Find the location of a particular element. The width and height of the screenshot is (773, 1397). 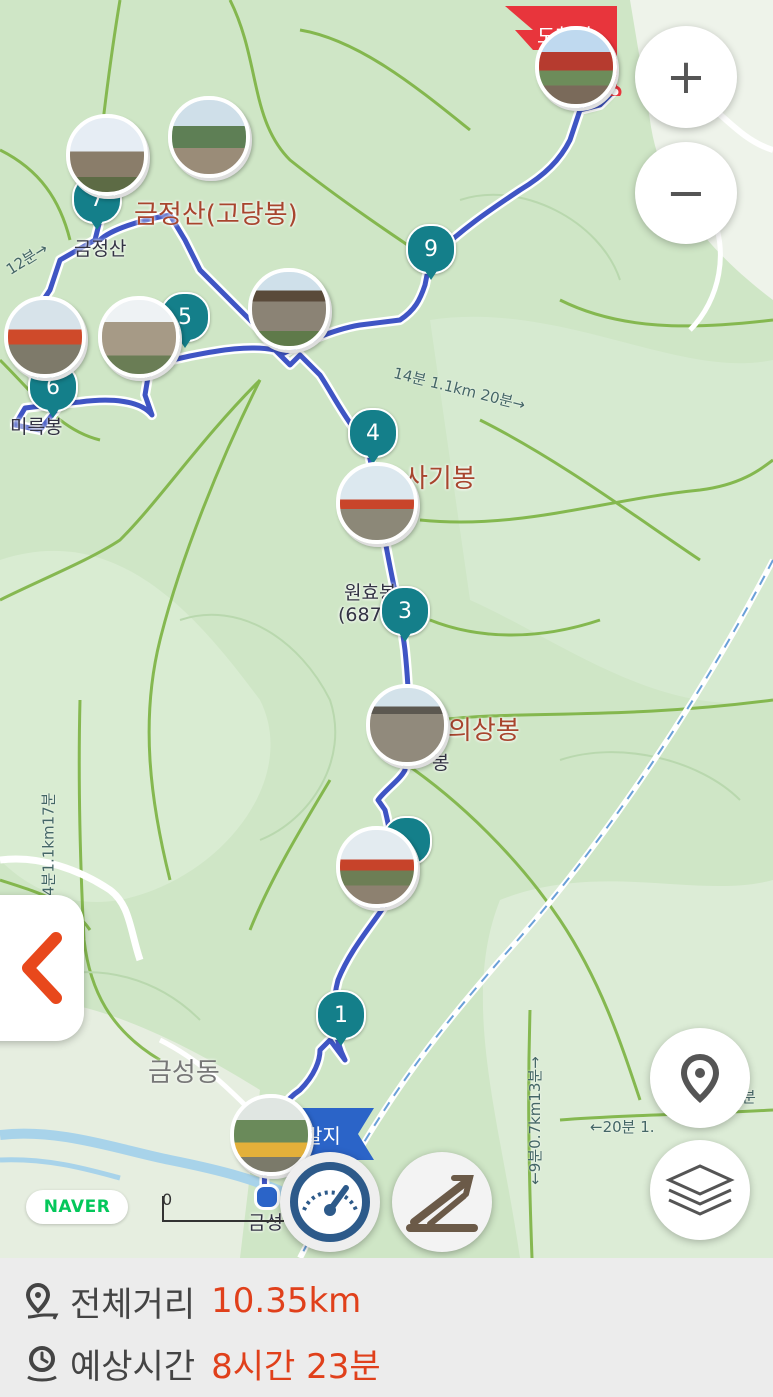

distance-label: 전체거리 is located at coordinates (133, 1304).